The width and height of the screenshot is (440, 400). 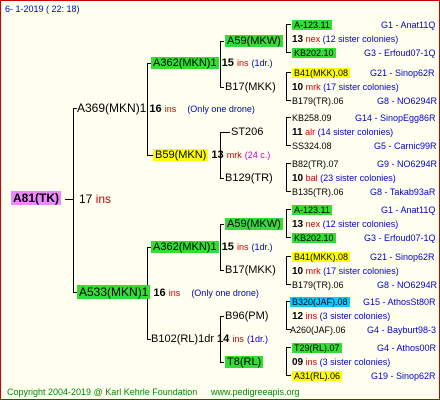 I want to click on gen4-name: KB258.09, so click(x=312, y=118).